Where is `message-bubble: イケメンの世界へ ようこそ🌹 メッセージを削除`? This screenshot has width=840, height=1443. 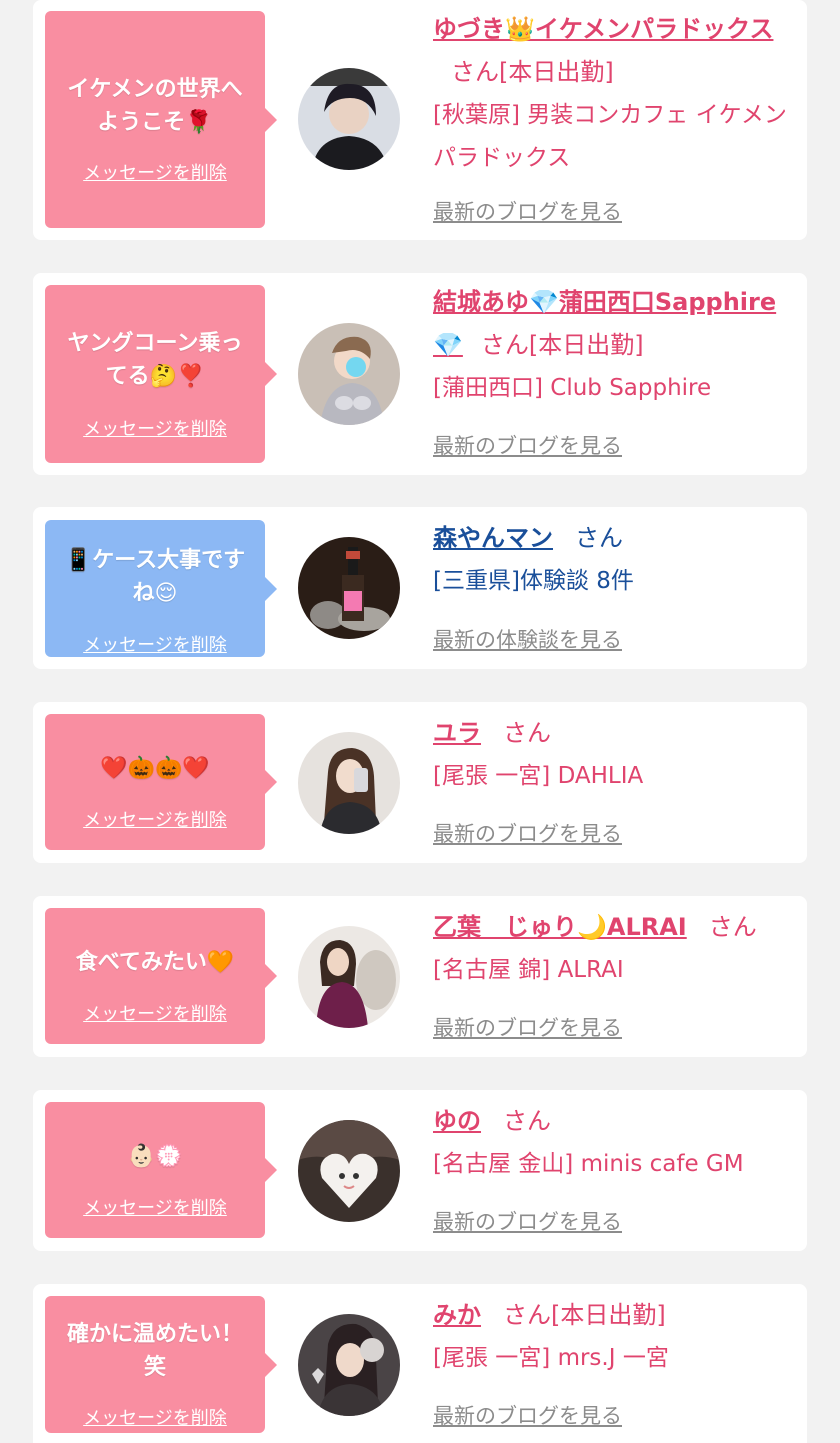
message-bubble: イケメンの世界へ ようこそ🌹 メッセージを削除 is located at coordinates (161, 119).